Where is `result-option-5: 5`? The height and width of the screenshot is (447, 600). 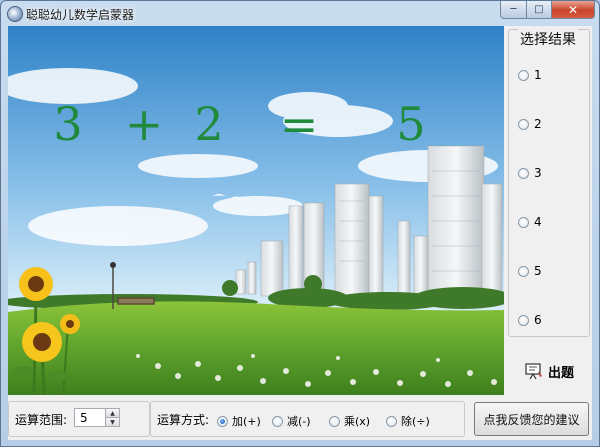 result-option-5: 5 is located at coordinates (530, 271).